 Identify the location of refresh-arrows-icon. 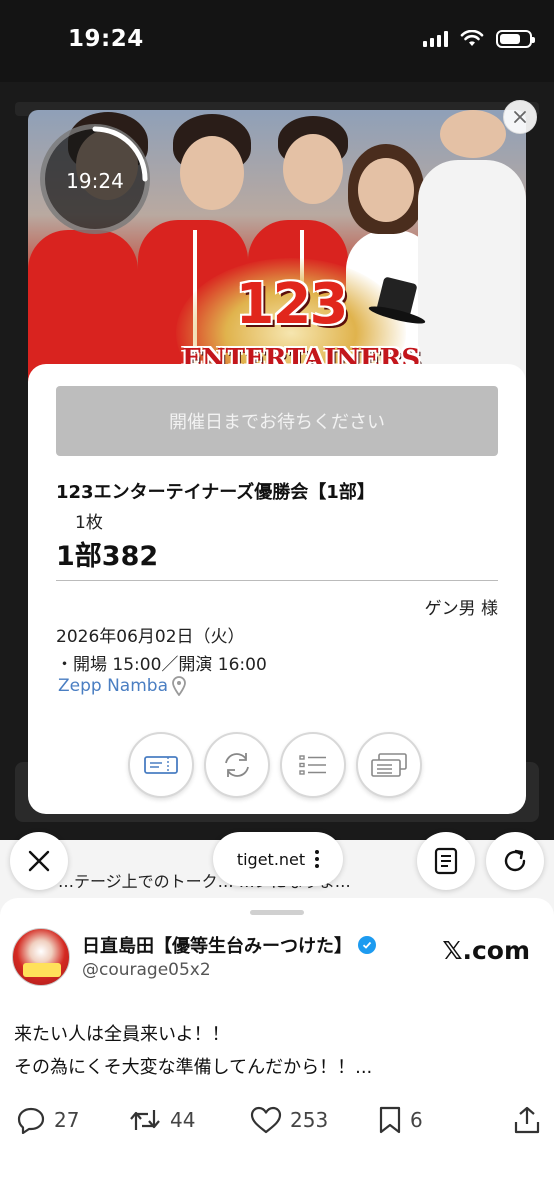
(237, 765).